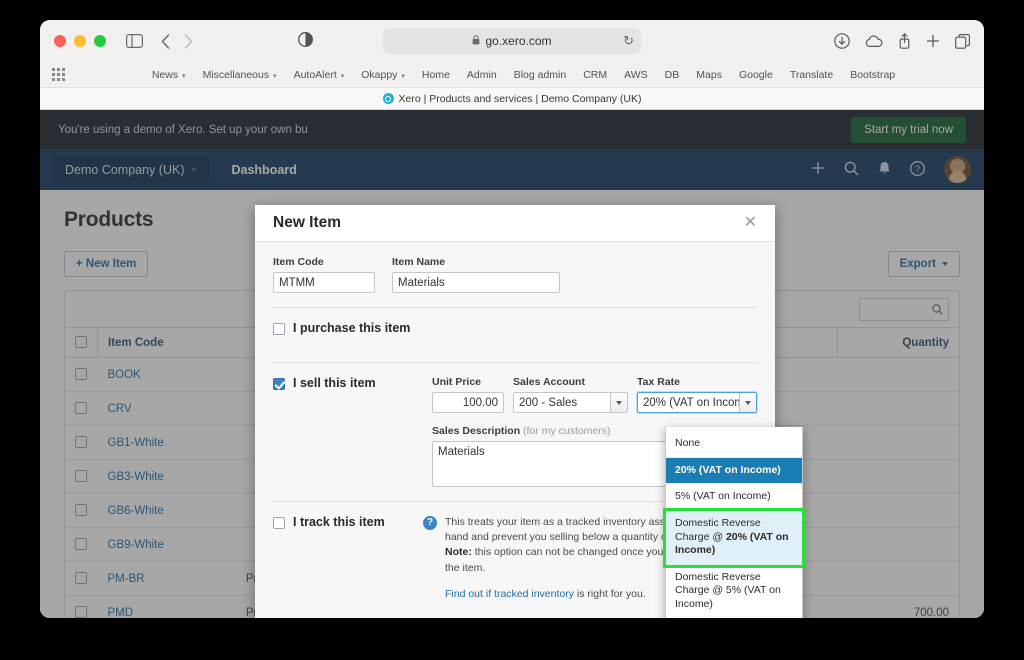 Image resolution: width=1024 pixels, height=660 pixels. I want to click on item-name-input: Materials, so click(476, 282).